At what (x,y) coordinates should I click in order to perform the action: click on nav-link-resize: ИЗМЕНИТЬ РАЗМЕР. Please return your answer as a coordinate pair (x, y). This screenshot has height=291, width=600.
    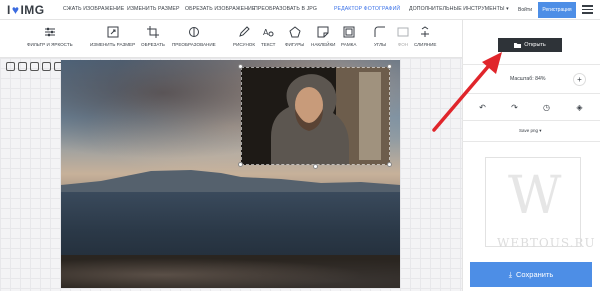
    Looking at the image, I should click on (153, 9).